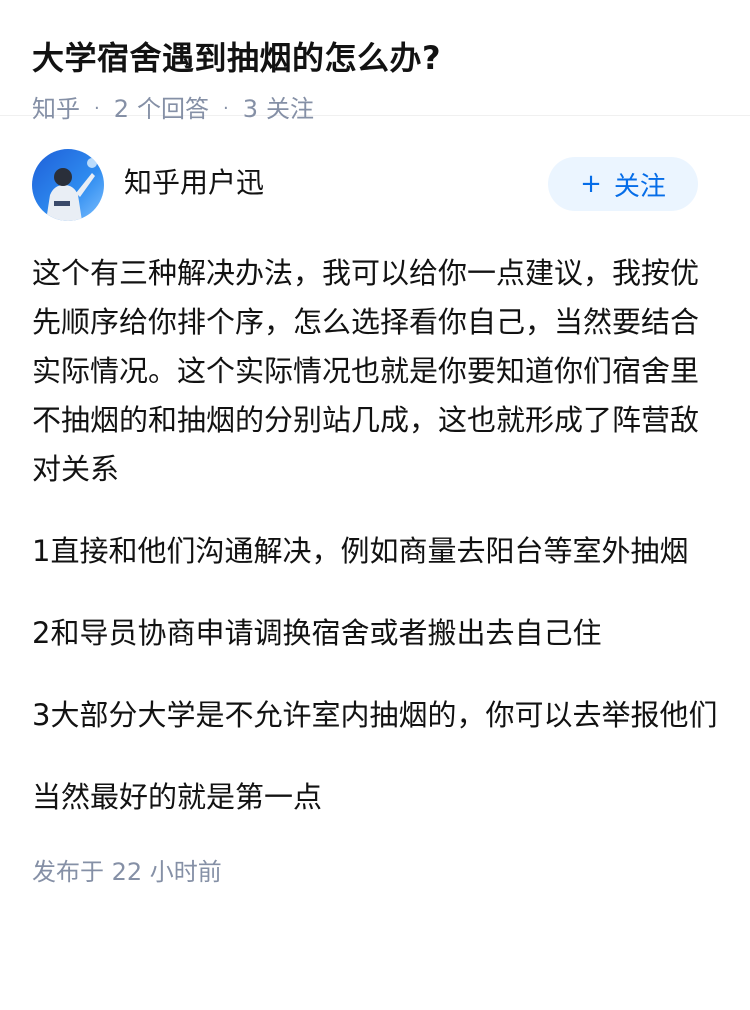 This screenshot has height=1010, width=750. Describe the element at coordinates (173, 109) in the screenshot. I see `answer-count-label: 个回答` at that location.